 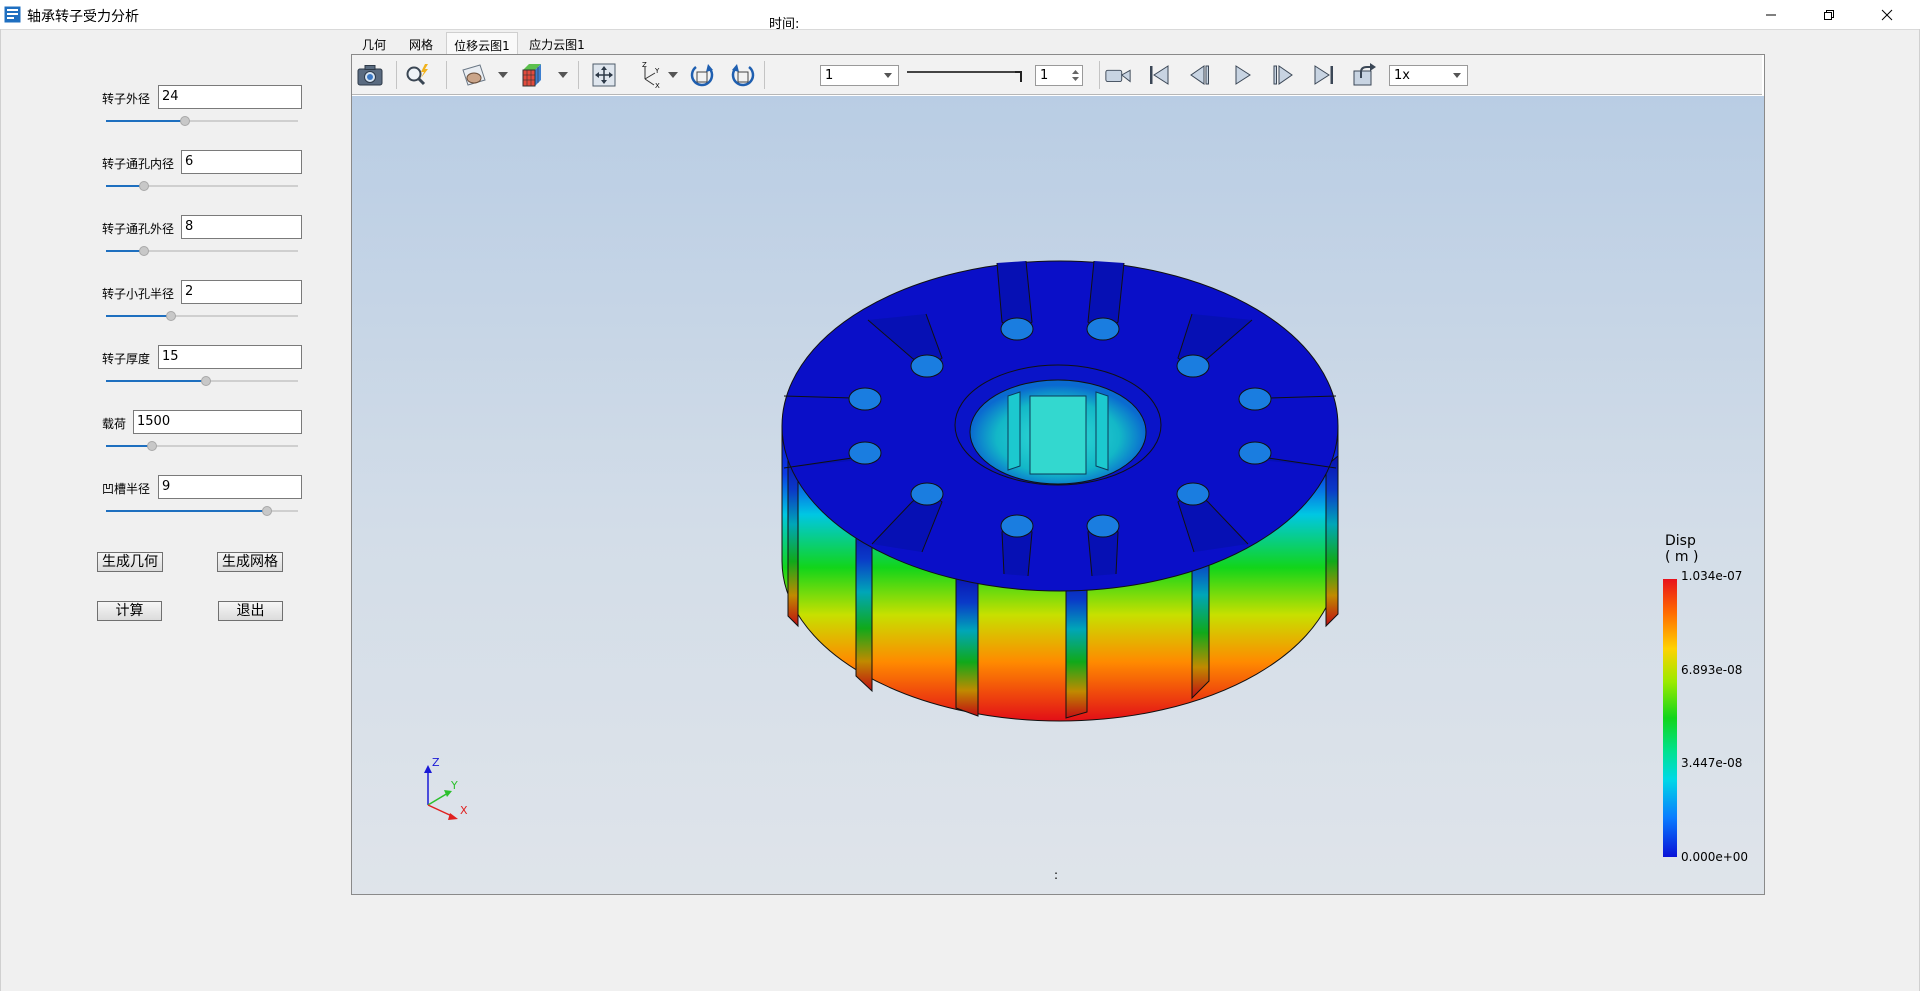 What do you see at coordinates (454, 785) in the screenshot?
I see `axis-y-label: Y` at bounding box center [454, 785].